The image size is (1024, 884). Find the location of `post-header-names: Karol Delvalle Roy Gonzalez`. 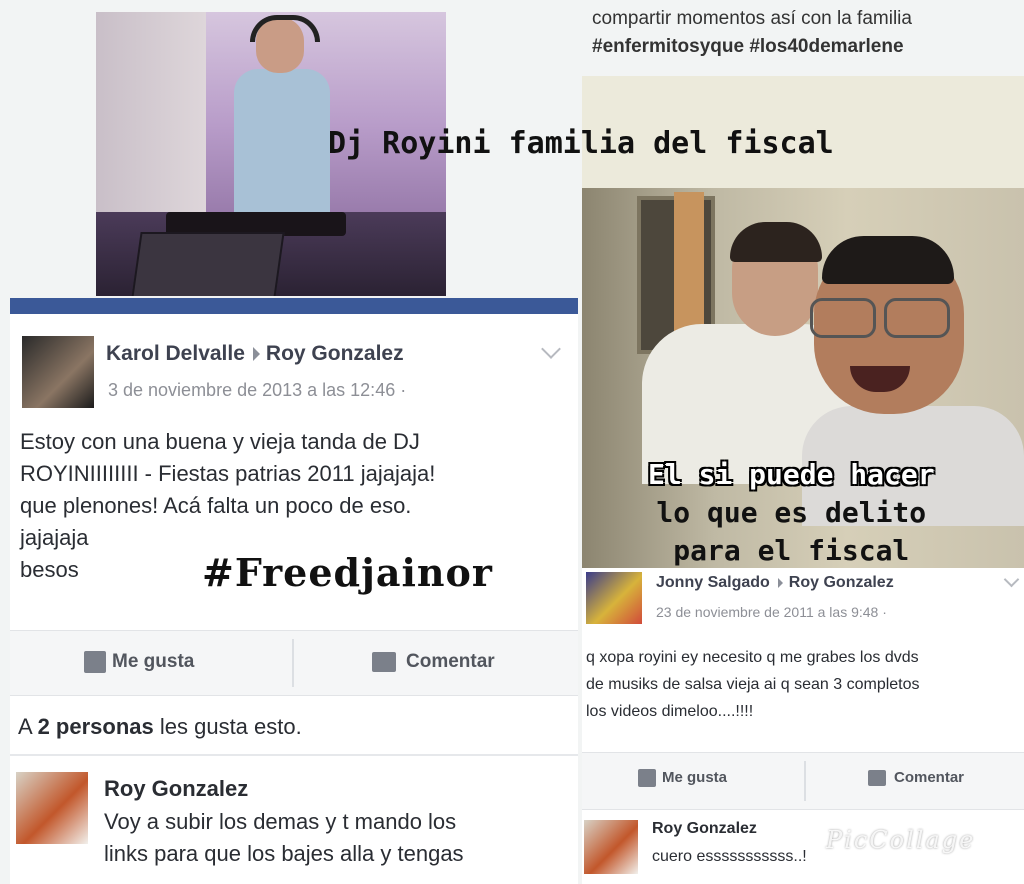

post-header-names: Karol Delvalle Roy Gonzalez is located at coordinates (255, 354).